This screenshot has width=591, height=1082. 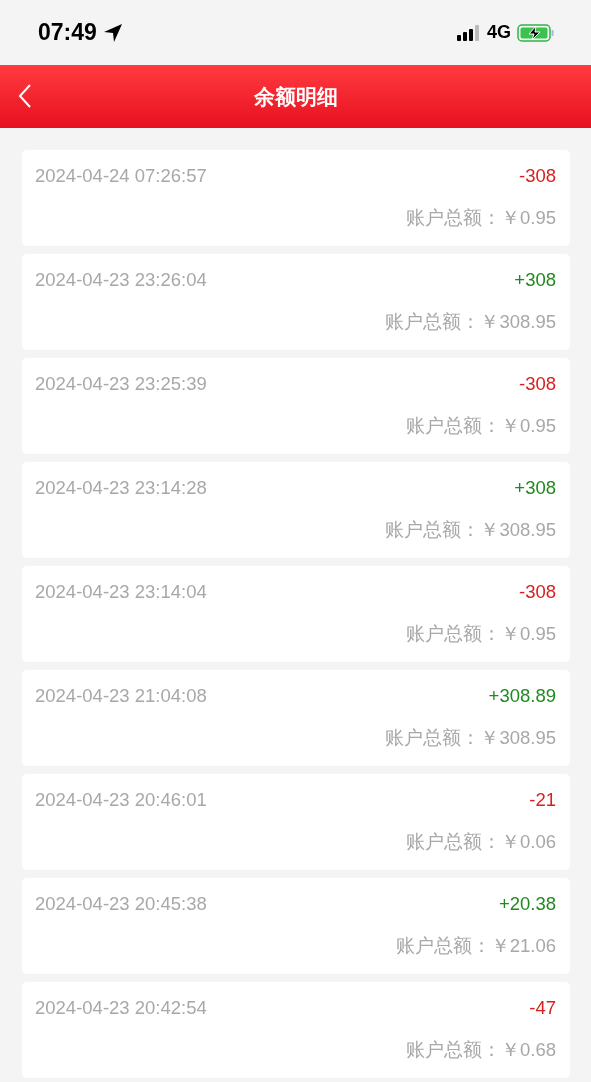 What do you see at coordinates (295, 96) in the screenshot?
I see `page-title: 余额明细` at bounding box center [295, 96].